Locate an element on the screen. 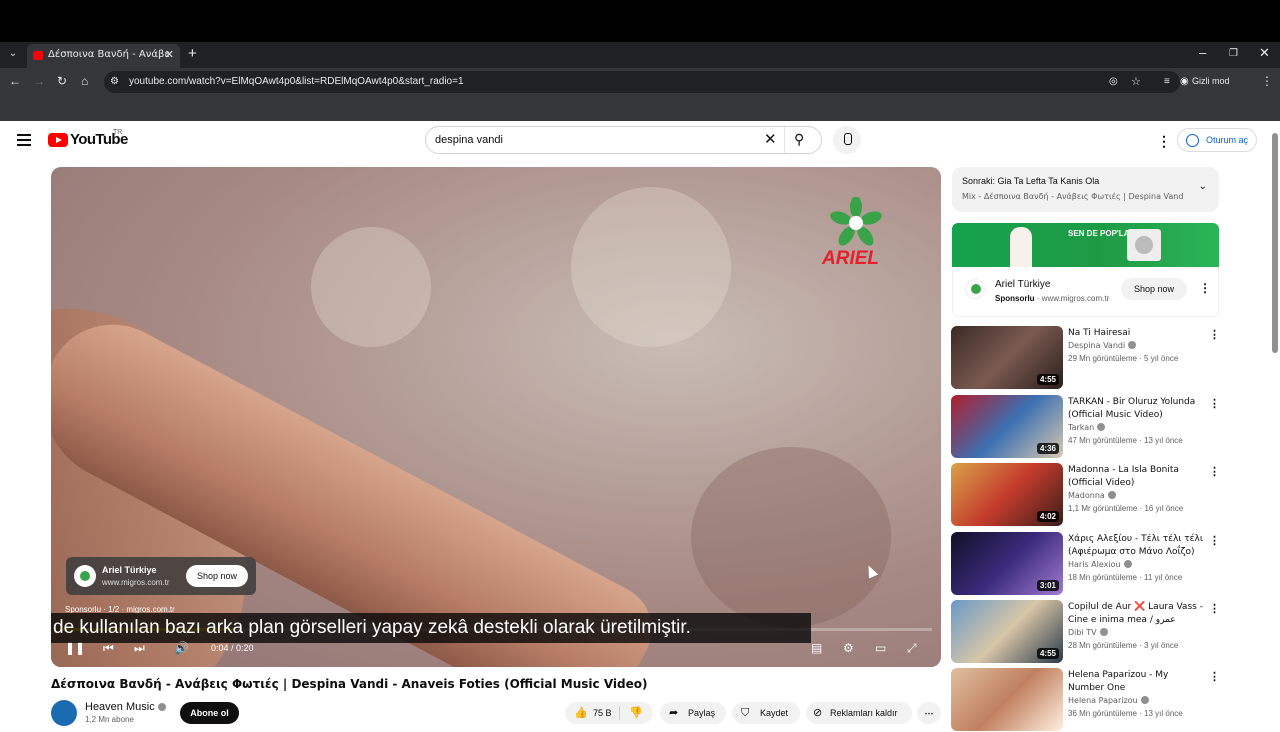  recommendation-channel: Haris Alexiou is located at coordinates (1100, 564).